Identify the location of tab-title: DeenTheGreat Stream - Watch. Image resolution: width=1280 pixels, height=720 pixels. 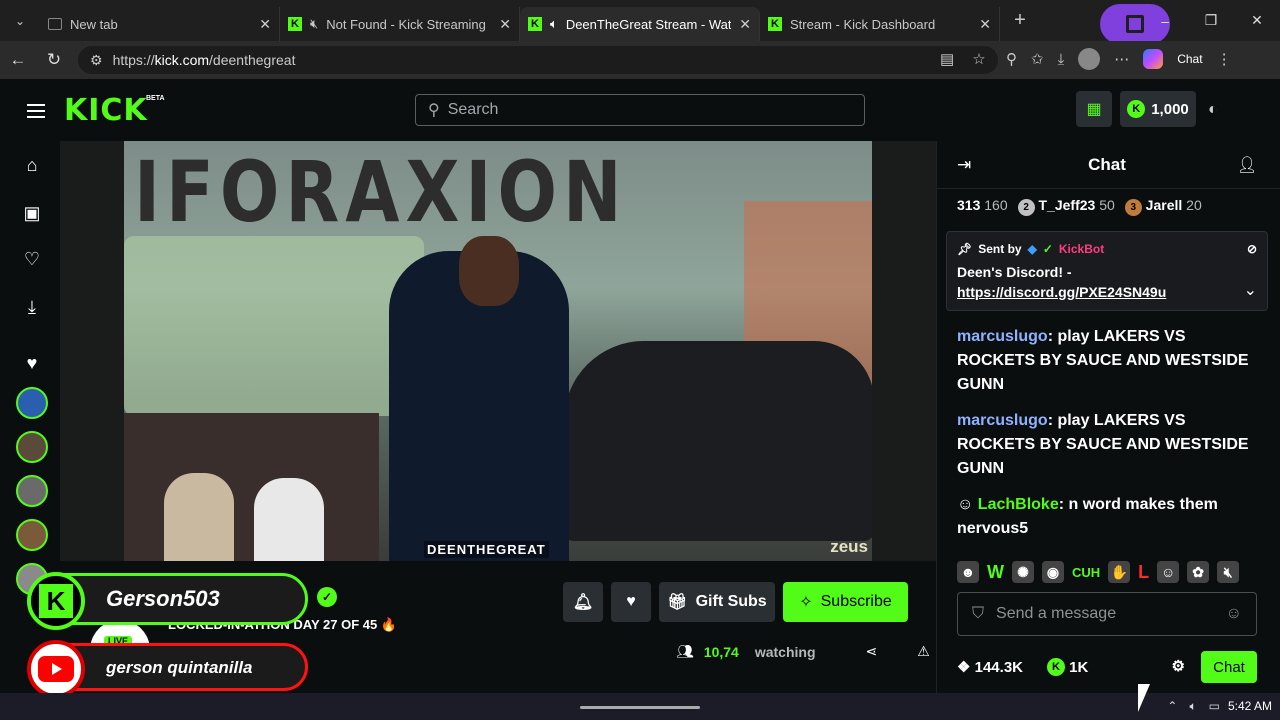
(648, 24).